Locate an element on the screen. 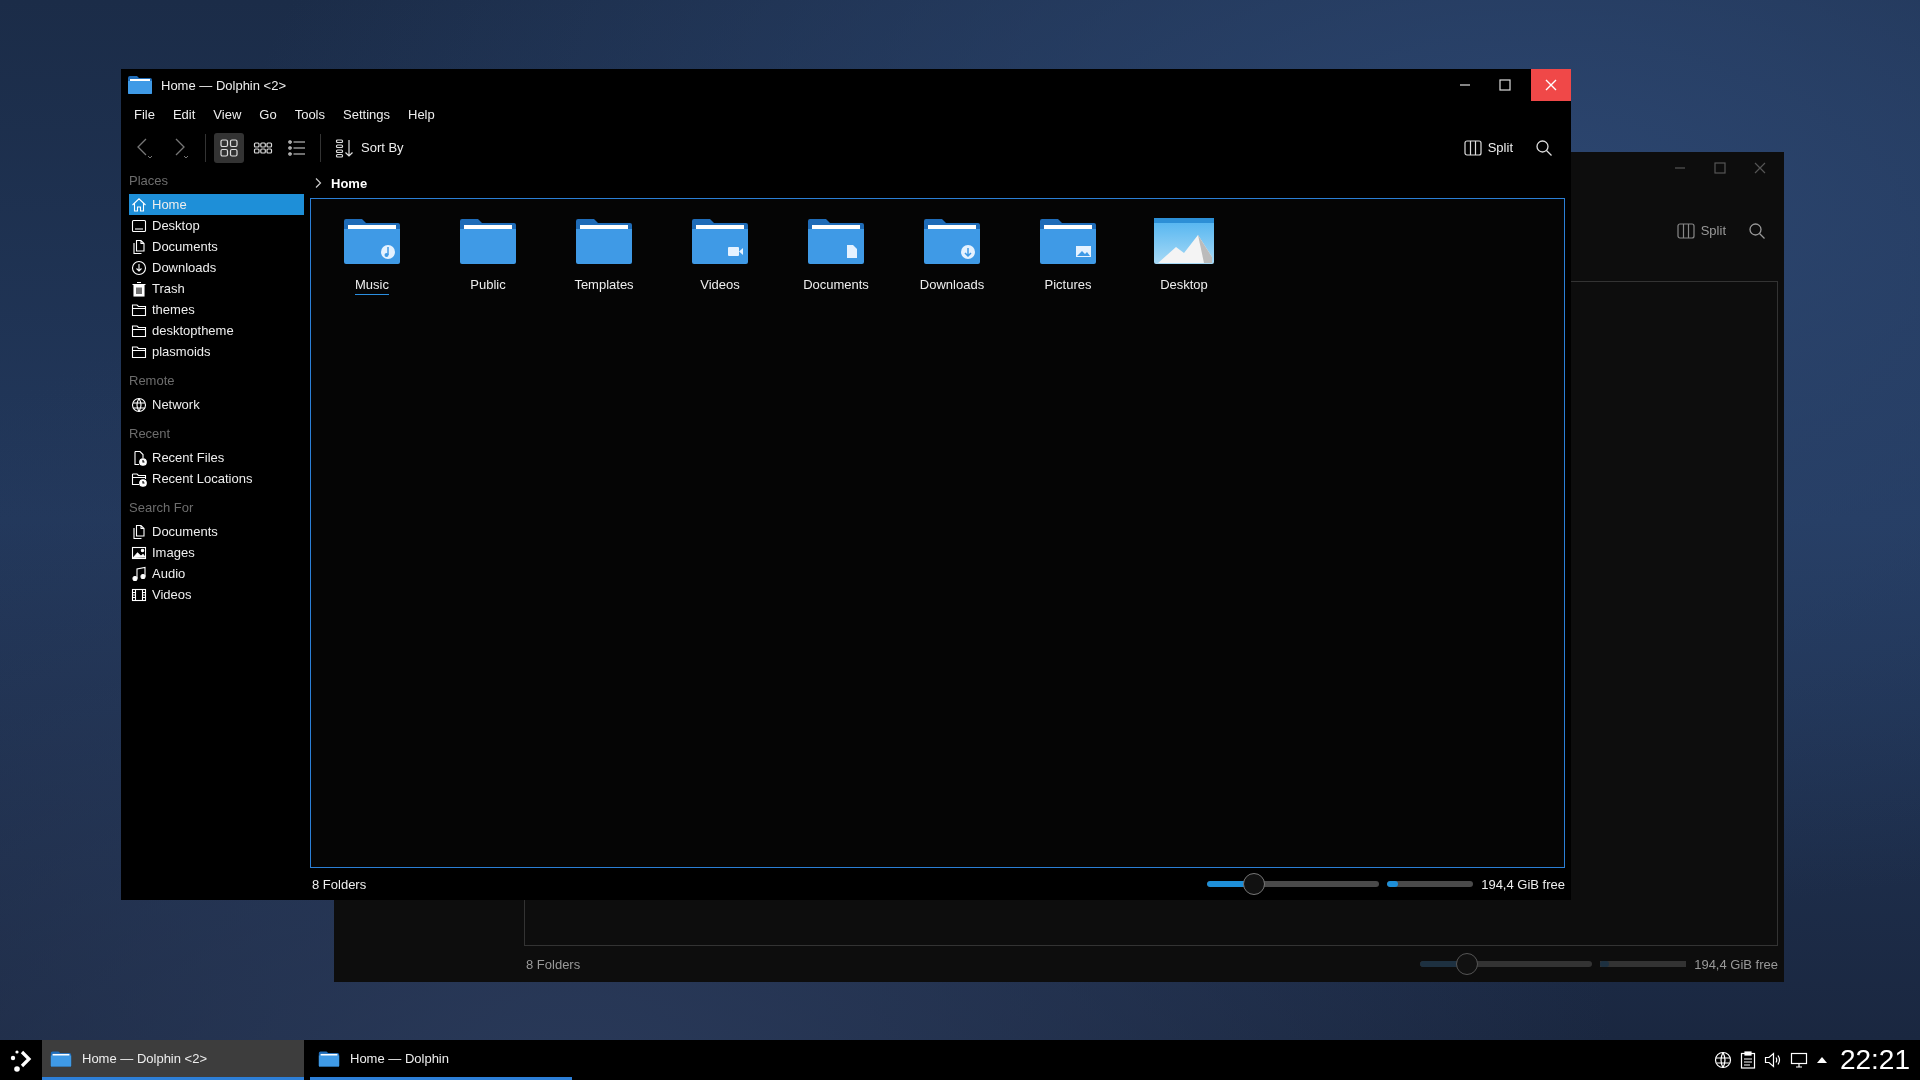 Image resolution: width=1920 pixels, height=1080 pixels. monitor-icon is located at coordinates (139, 225).